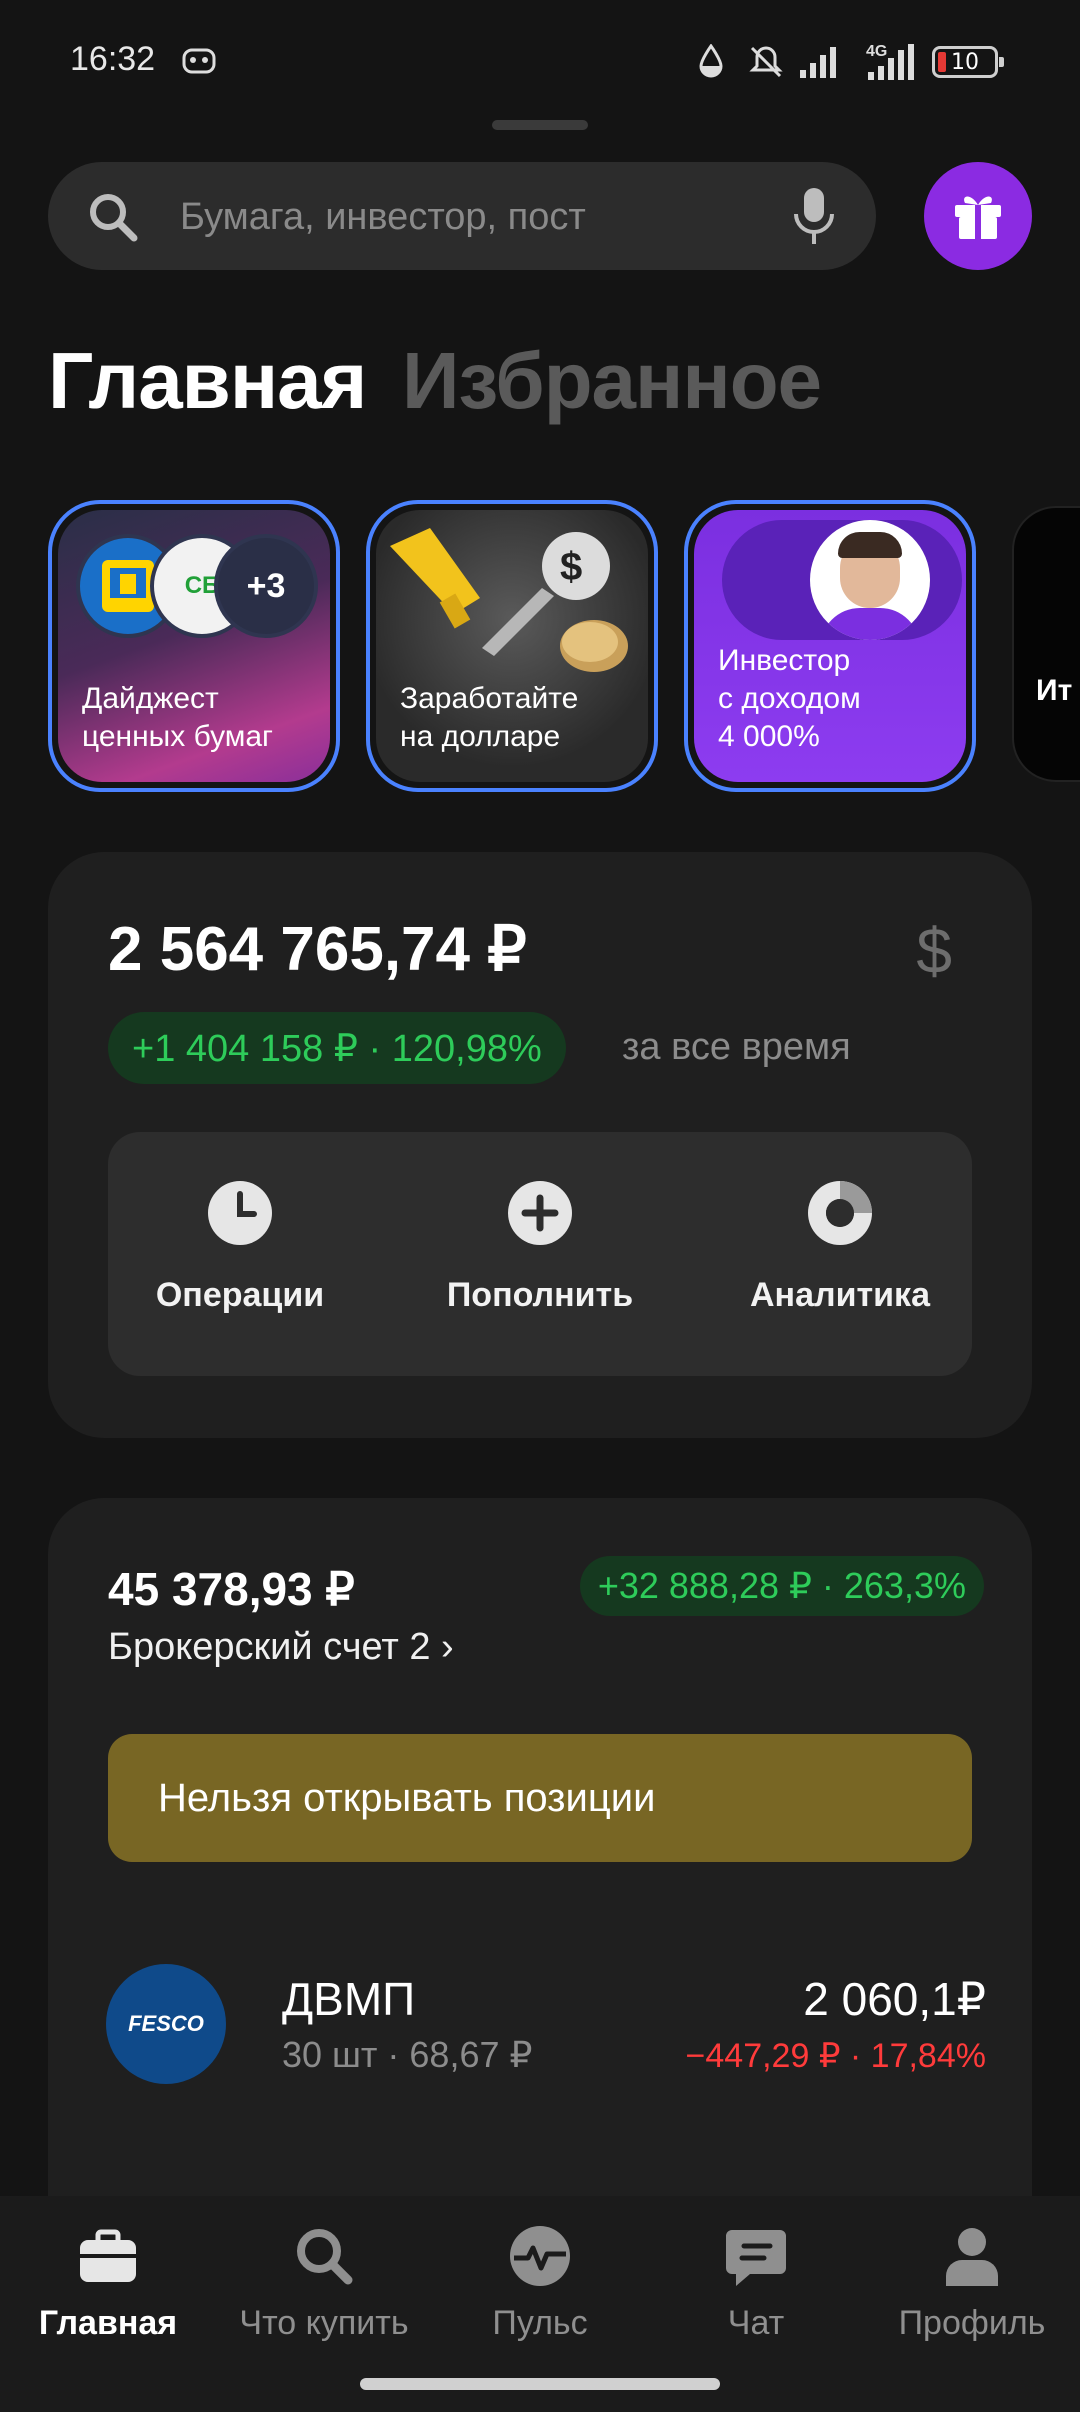  Describe the element at coordinates (407, 2054) in the screenshot. I see `position-quantity: 30 шт · 68,67 ₽` at that location.